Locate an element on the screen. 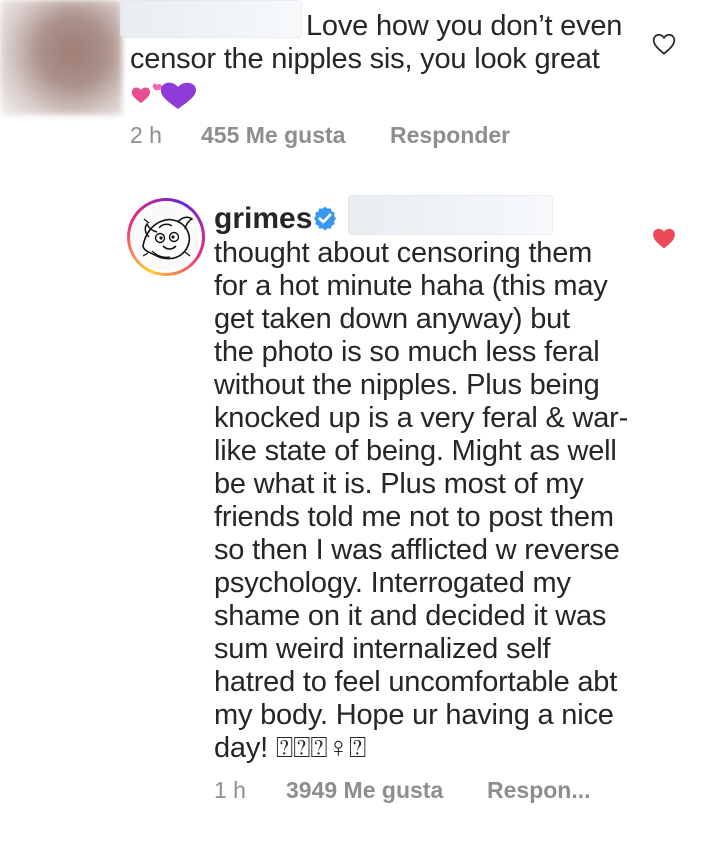  redacted-mention is located at coordinates (450, 215).